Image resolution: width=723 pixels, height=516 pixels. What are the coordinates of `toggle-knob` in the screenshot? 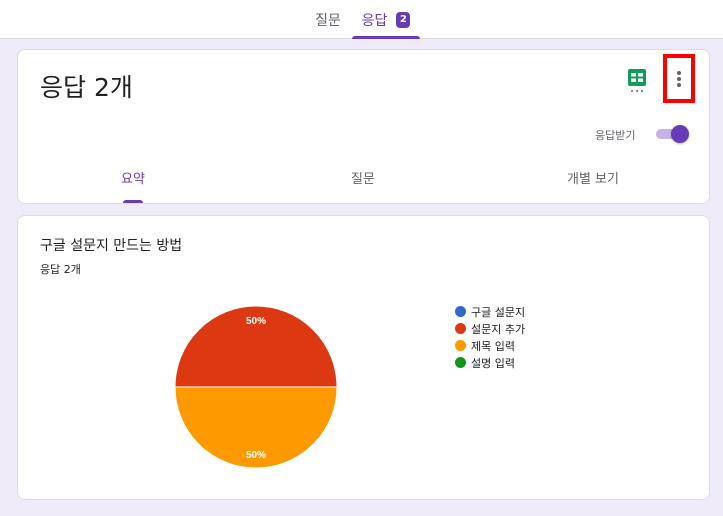 It's located at (680, 134).